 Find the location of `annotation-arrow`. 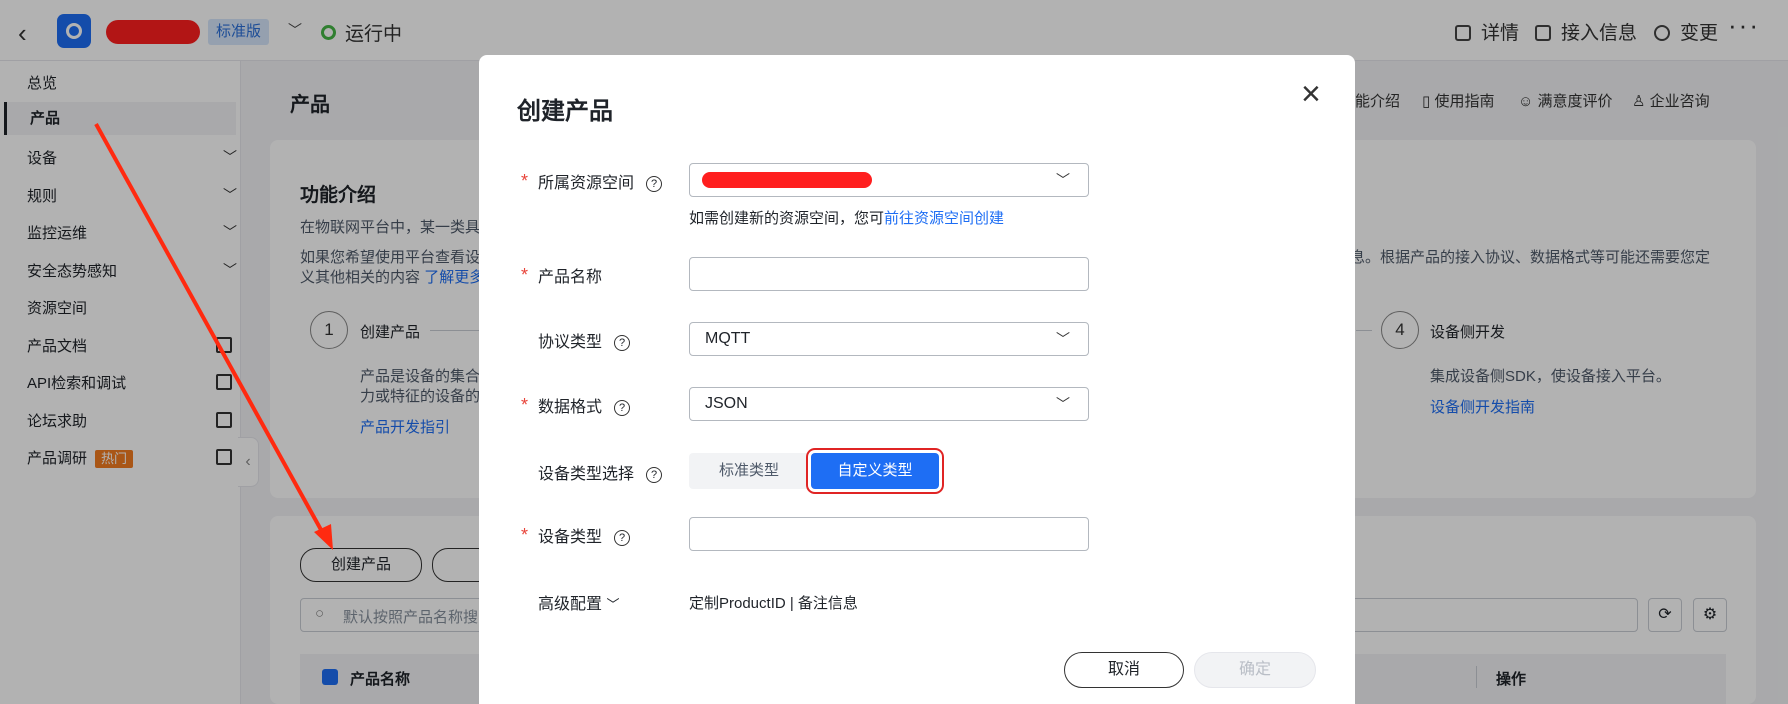

annotation-arrow is located at coordinates (213, 336).